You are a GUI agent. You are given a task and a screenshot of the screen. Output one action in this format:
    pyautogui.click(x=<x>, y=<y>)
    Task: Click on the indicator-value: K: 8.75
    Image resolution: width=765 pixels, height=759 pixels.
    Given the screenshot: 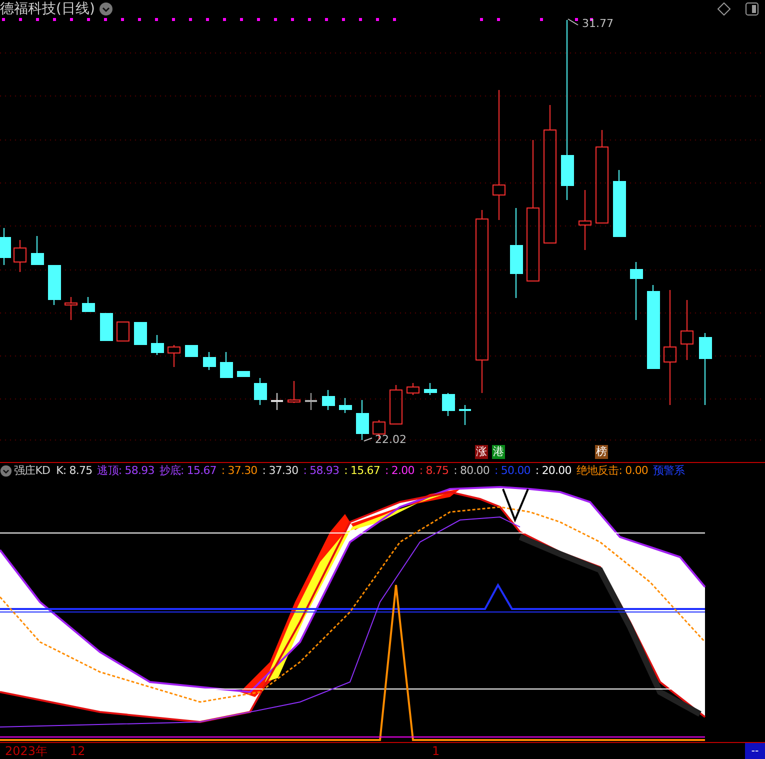 What is the action you would take?
    pyautogui.click(x=74, y=470)
    